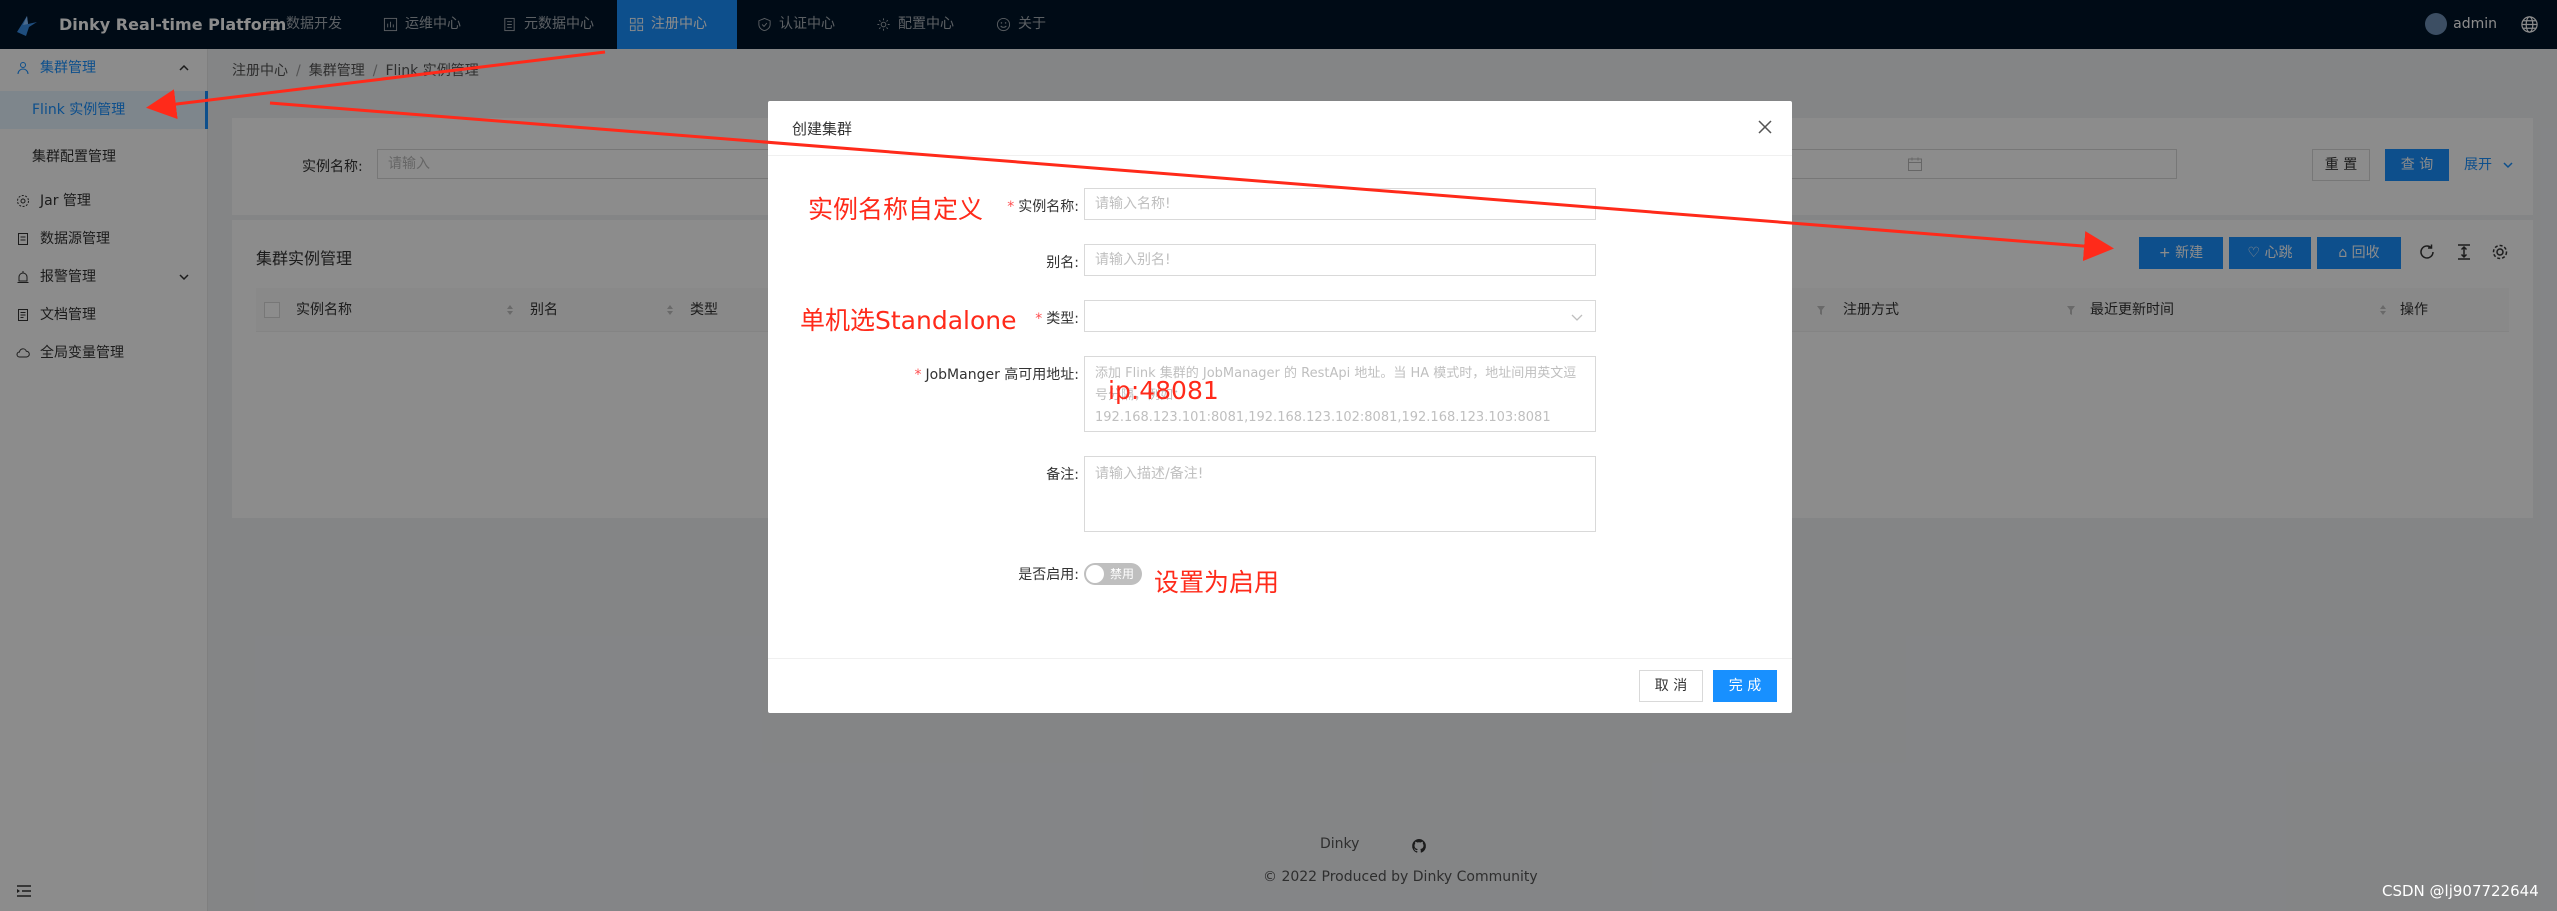 This screenshot has width=2557, height=911. Describe the element at coordinates (1122, 574) in the screenshot. I see `switch-text: 禁用` at that location.